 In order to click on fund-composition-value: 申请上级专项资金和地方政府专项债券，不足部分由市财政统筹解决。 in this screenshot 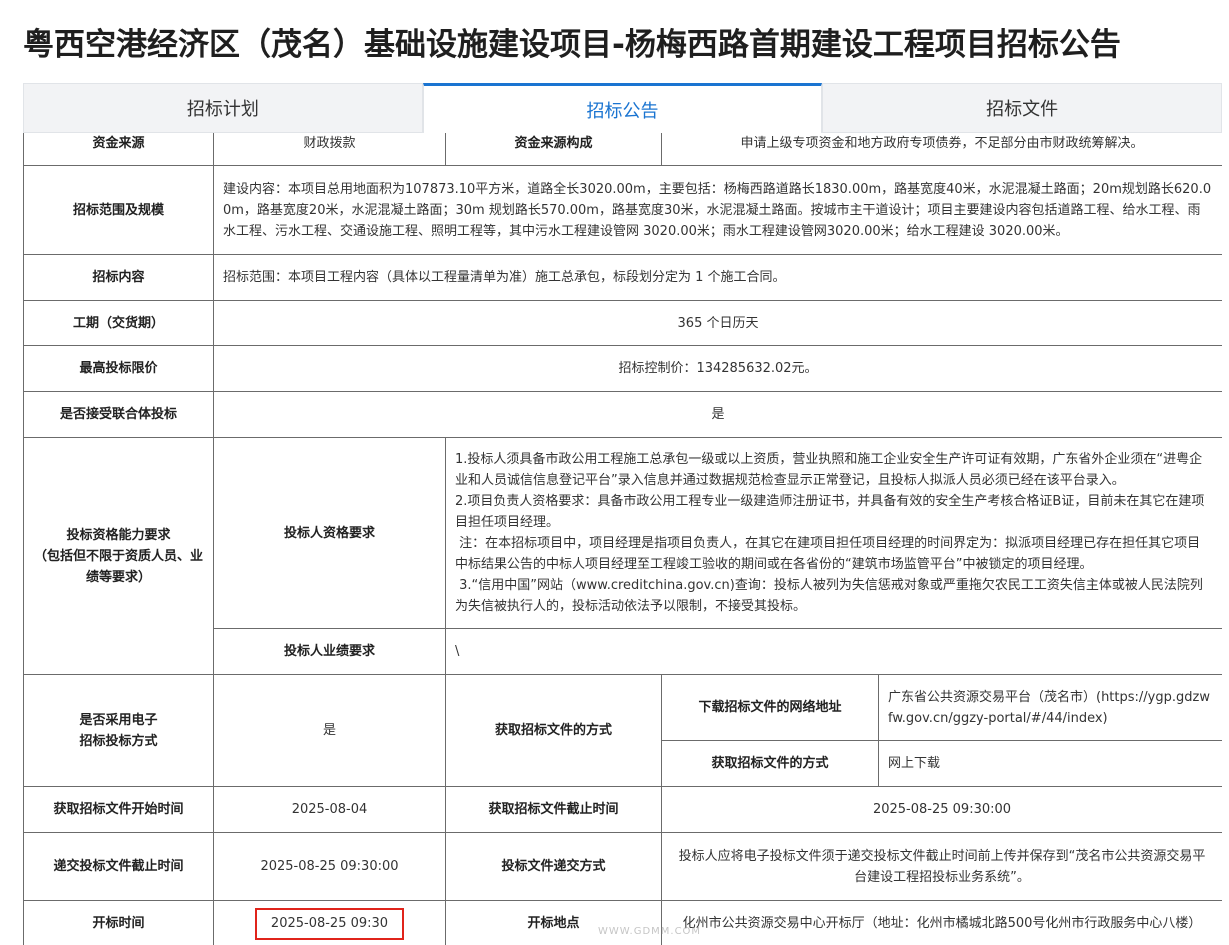, I will do `click(941, 149)`.